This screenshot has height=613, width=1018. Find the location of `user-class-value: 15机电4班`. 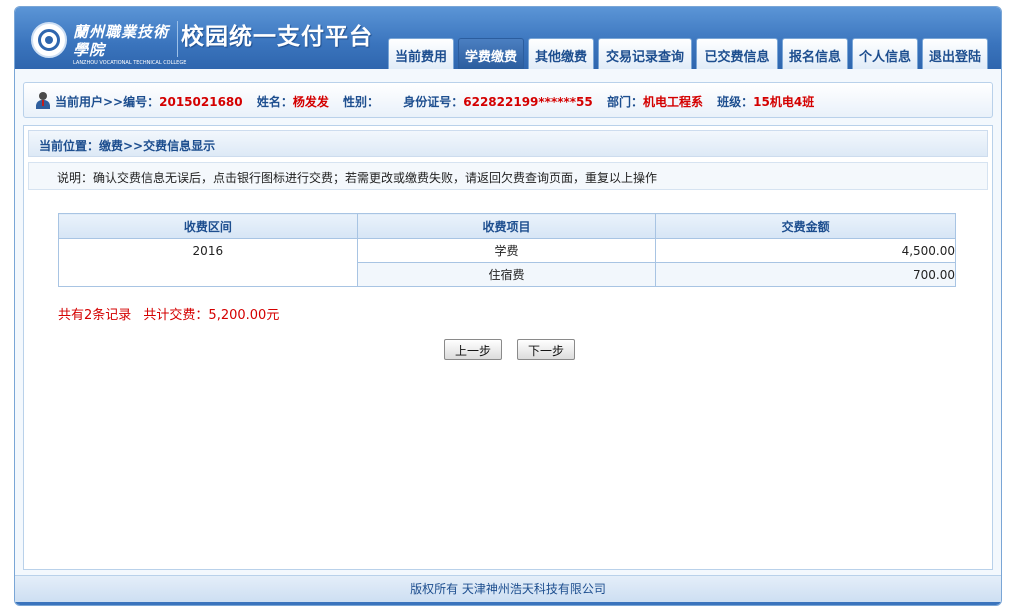

user-class-value: 15机电4班 is located at coordinates (784, 102).